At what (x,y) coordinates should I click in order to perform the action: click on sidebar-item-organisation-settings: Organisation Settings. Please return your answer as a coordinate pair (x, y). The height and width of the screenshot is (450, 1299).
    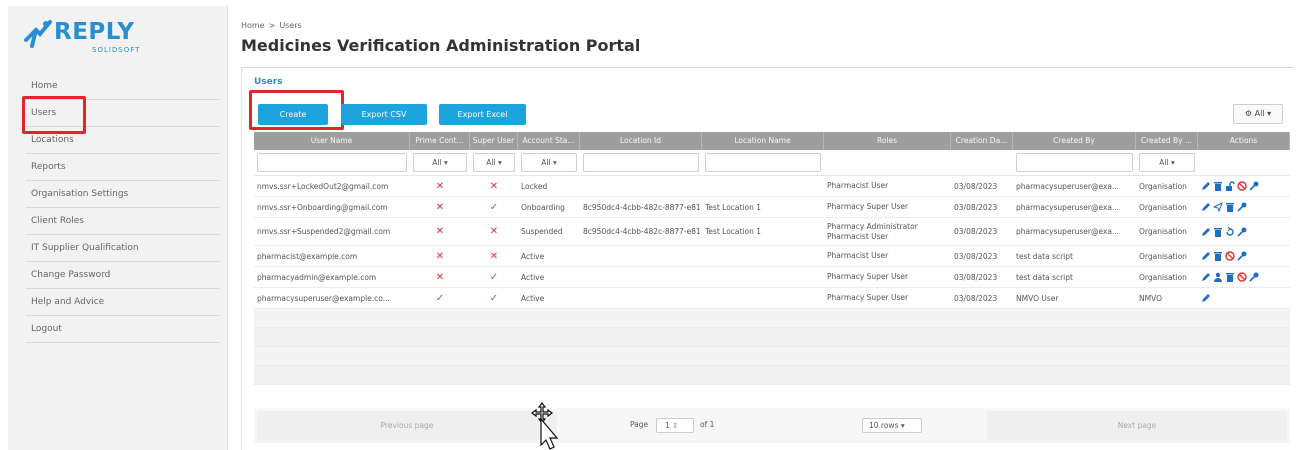
    Looking at the image, I should click on (123, 194).